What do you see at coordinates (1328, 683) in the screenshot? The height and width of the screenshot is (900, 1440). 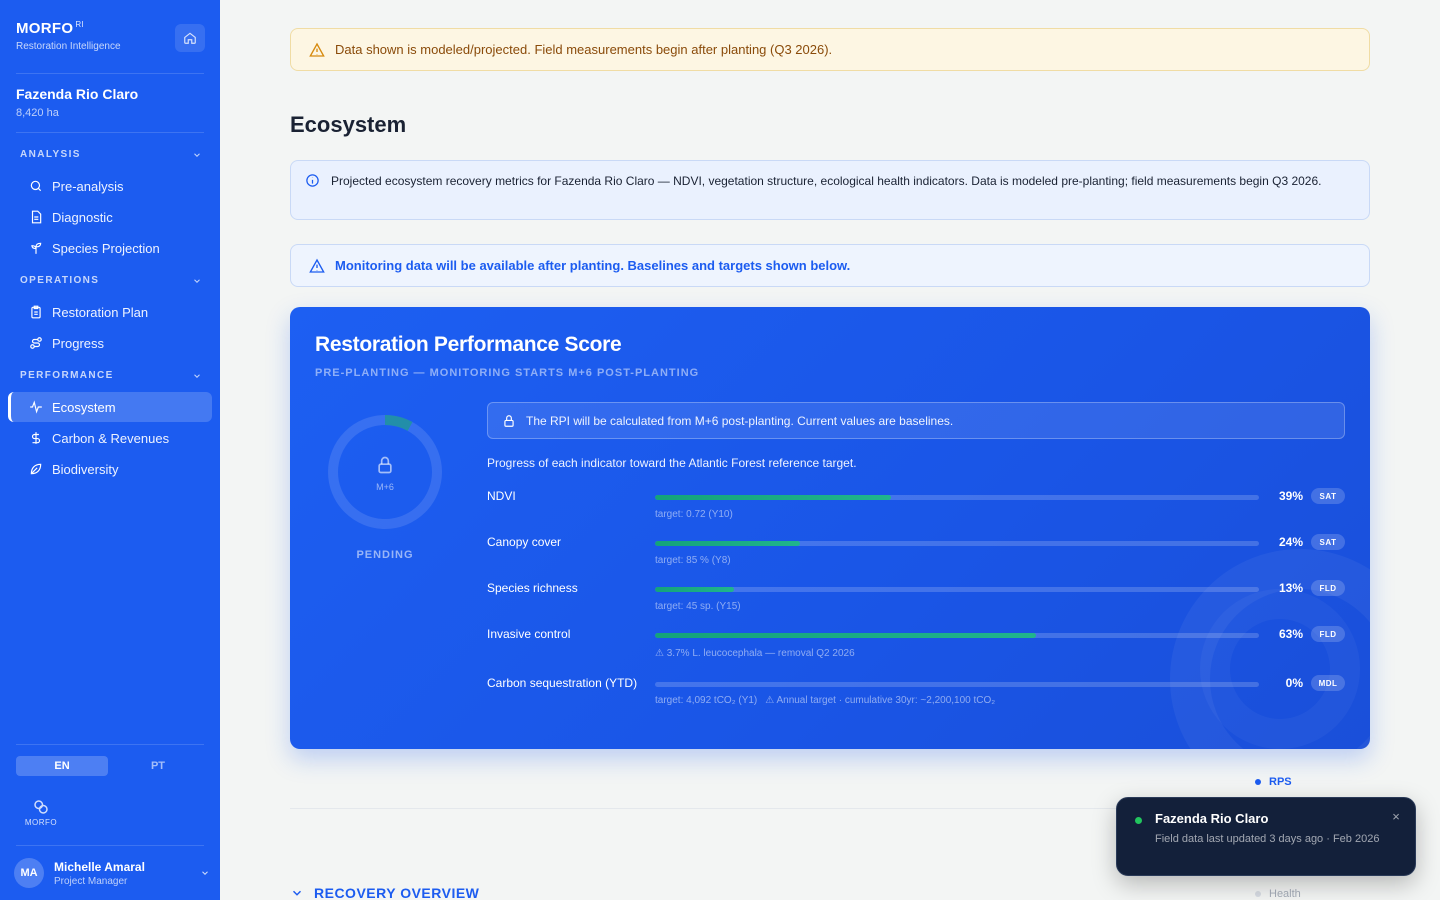 I see `source-badge: MDL` at bounding box center [1328, 683].